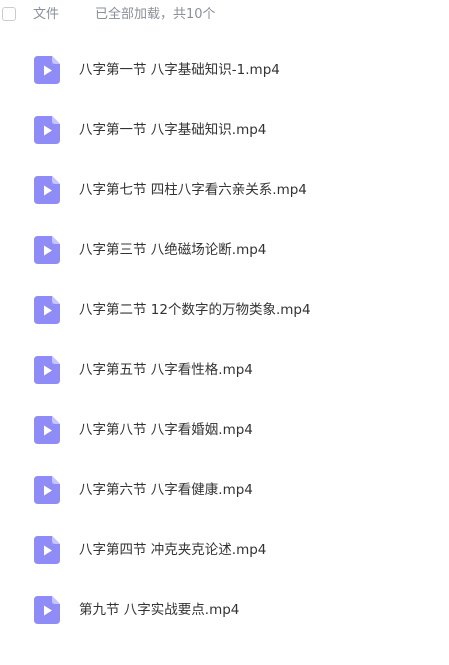  What do you see at coordinates (46, 14) in the screenshot?
I see `header-file-label: 文件` at bounding box center [46, 14].